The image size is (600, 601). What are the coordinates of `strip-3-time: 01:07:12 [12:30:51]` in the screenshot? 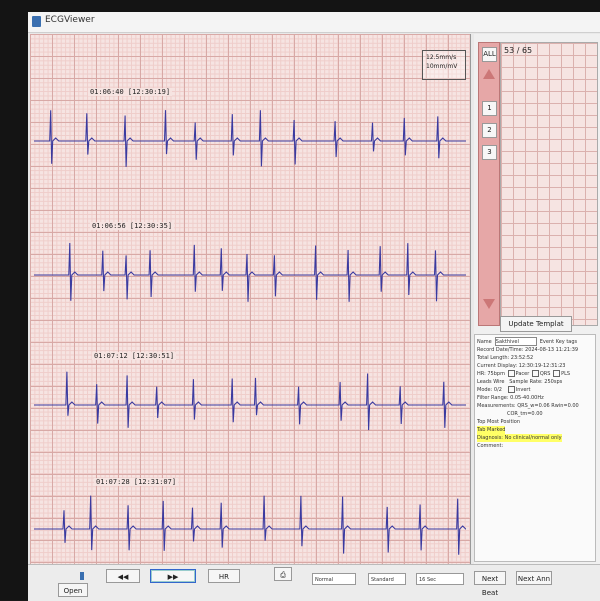 It's located at (134, 356).